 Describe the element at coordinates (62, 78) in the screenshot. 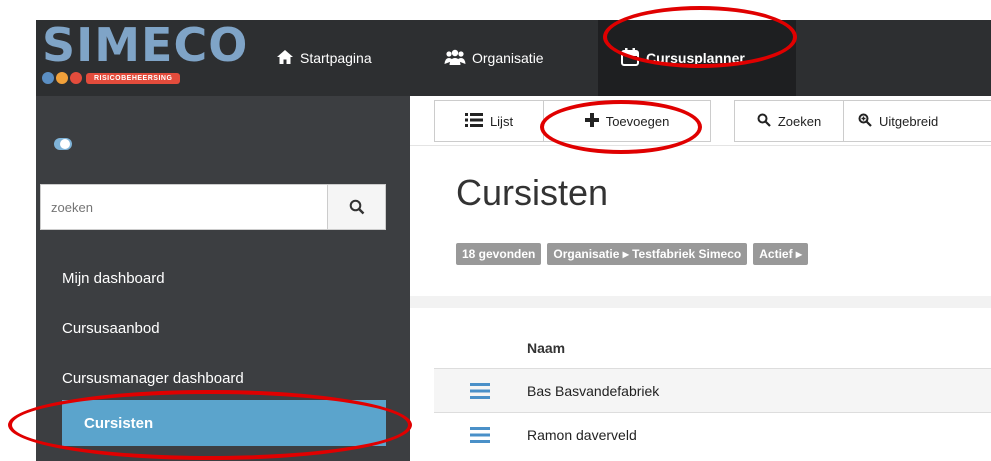

I see `logo-dot-orange` at that location.